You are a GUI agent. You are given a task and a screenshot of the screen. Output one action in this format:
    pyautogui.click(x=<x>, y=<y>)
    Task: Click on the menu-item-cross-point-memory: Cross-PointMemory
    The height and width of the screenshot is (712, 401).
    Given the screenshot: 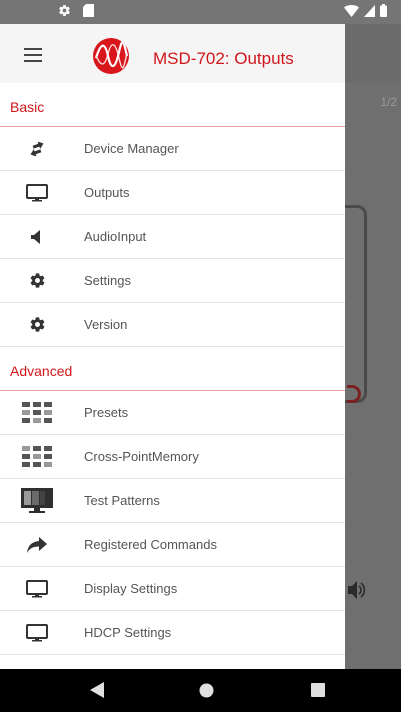 What is the action you would take?
    pyautogui.click(x=172, y=457)
    